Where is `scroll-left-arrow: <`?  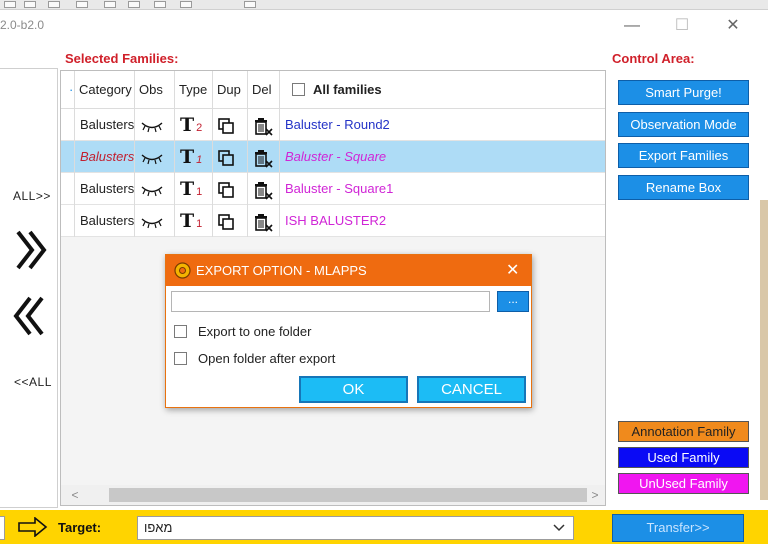
scroll-left-arrow: < is located at coordinates (75, 495).